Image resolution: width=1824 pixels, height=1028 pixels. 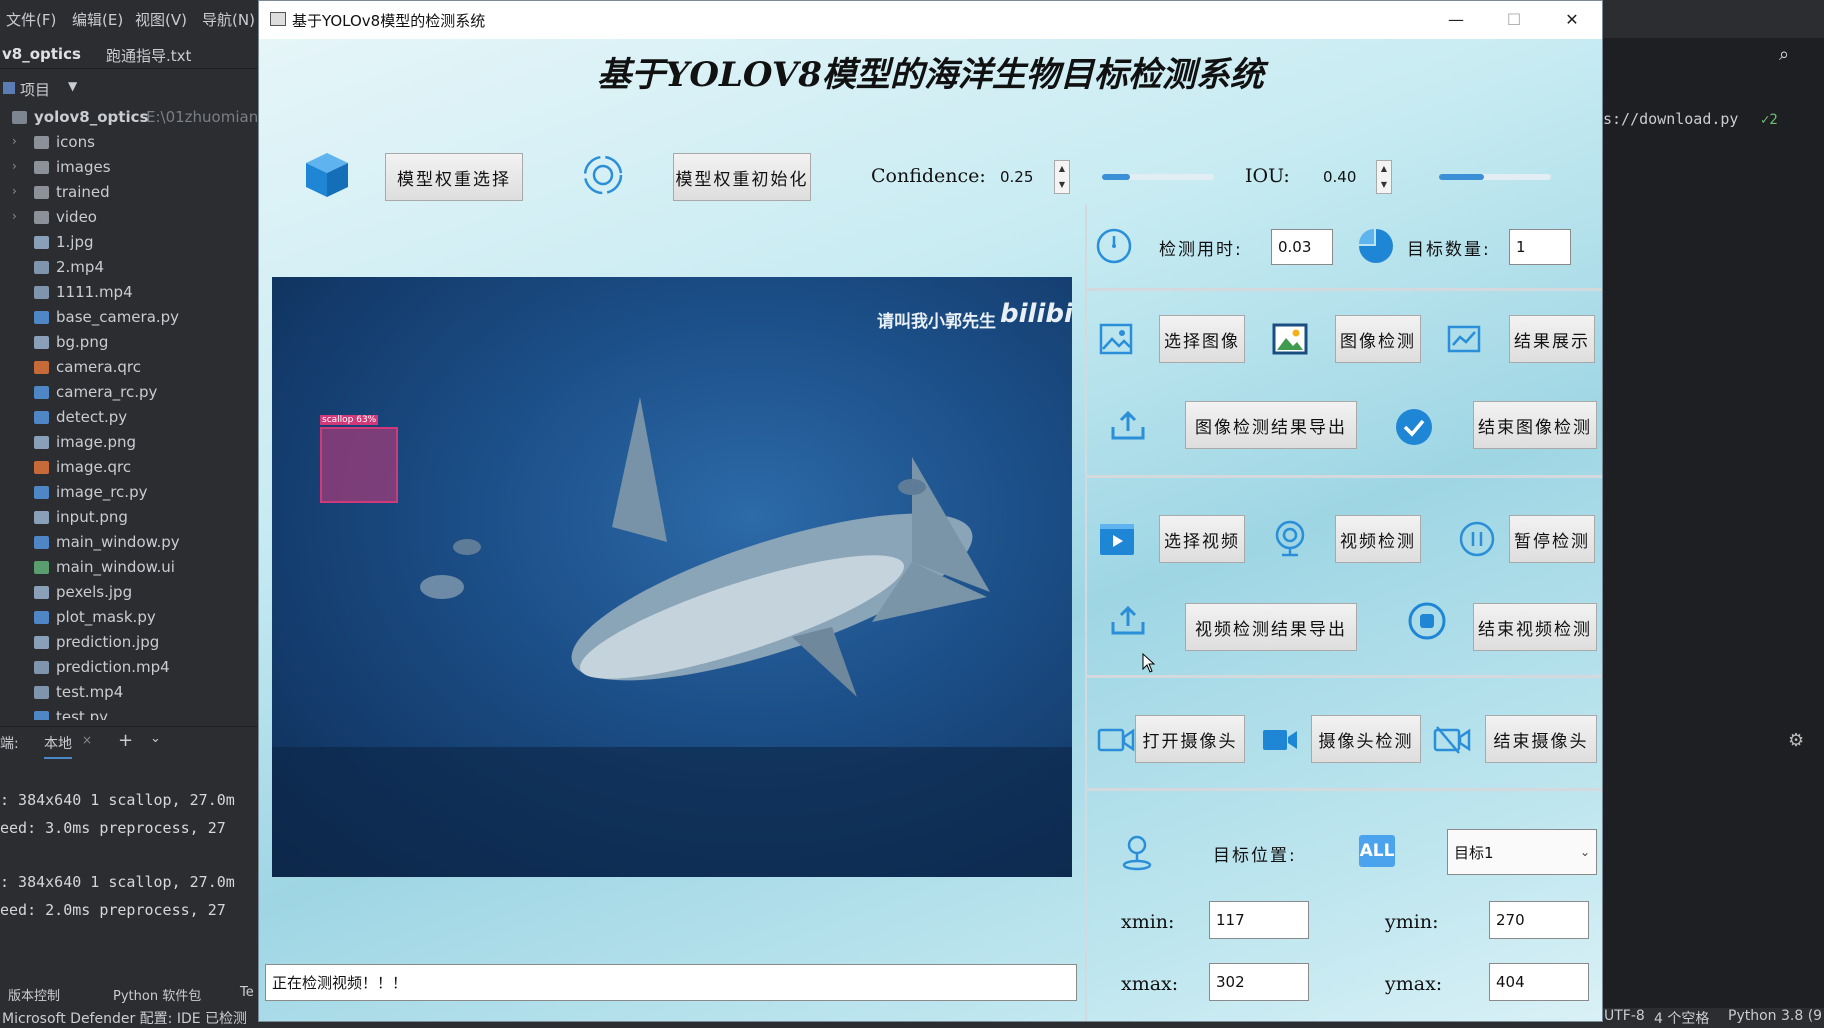 What do you see at coordinates (129, 193) in the screenshot?
I see `tree-folder: › trained` at bounding box center [129, 193].